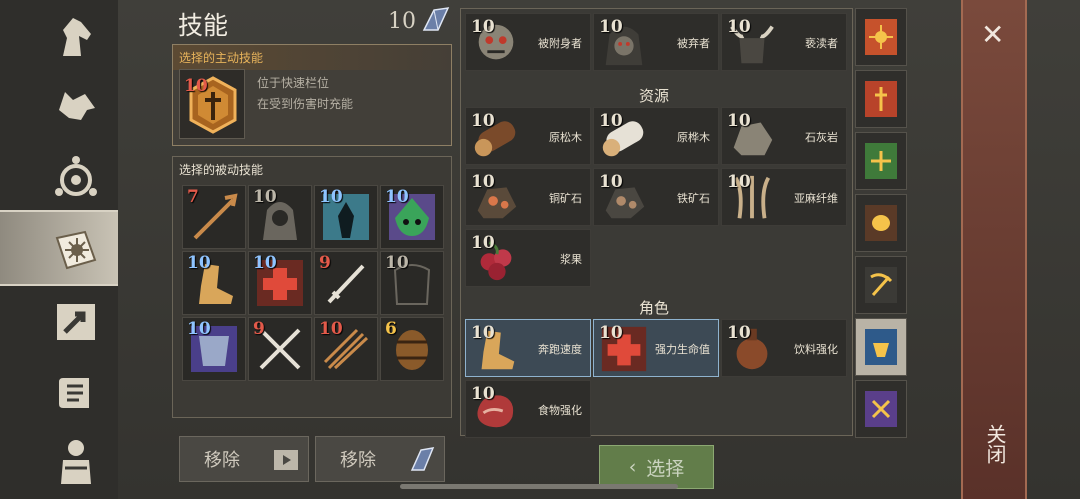  I want to click on passive-skill-slot: 7, so click(214, 217).